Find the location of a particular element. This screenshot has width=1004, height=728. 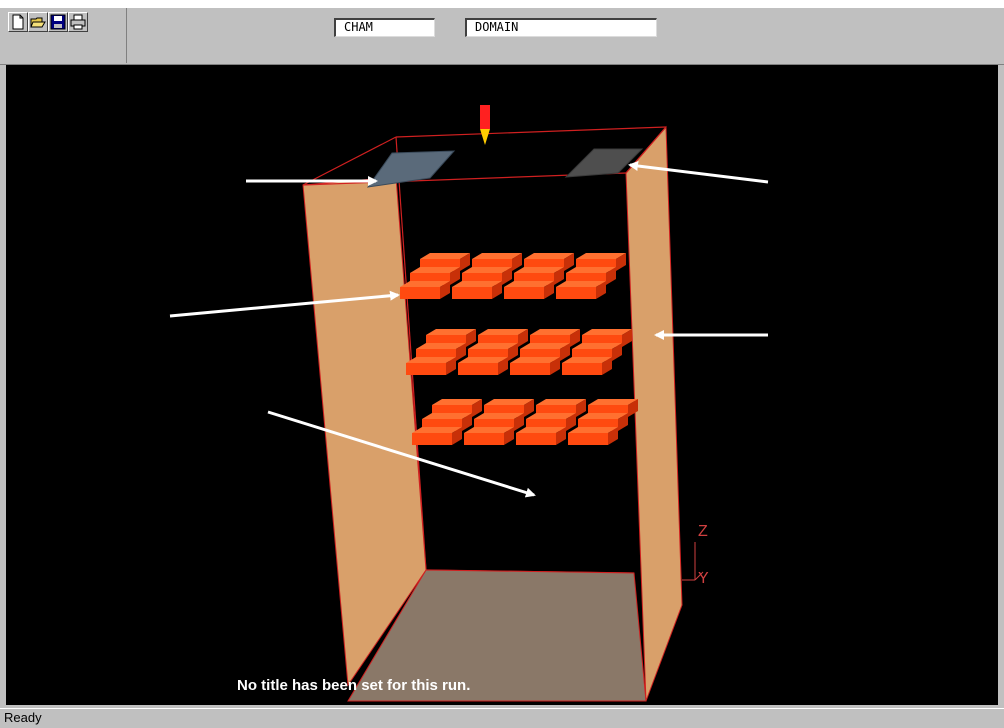

axis-y-label: Y is located at coordinates (703, 578).